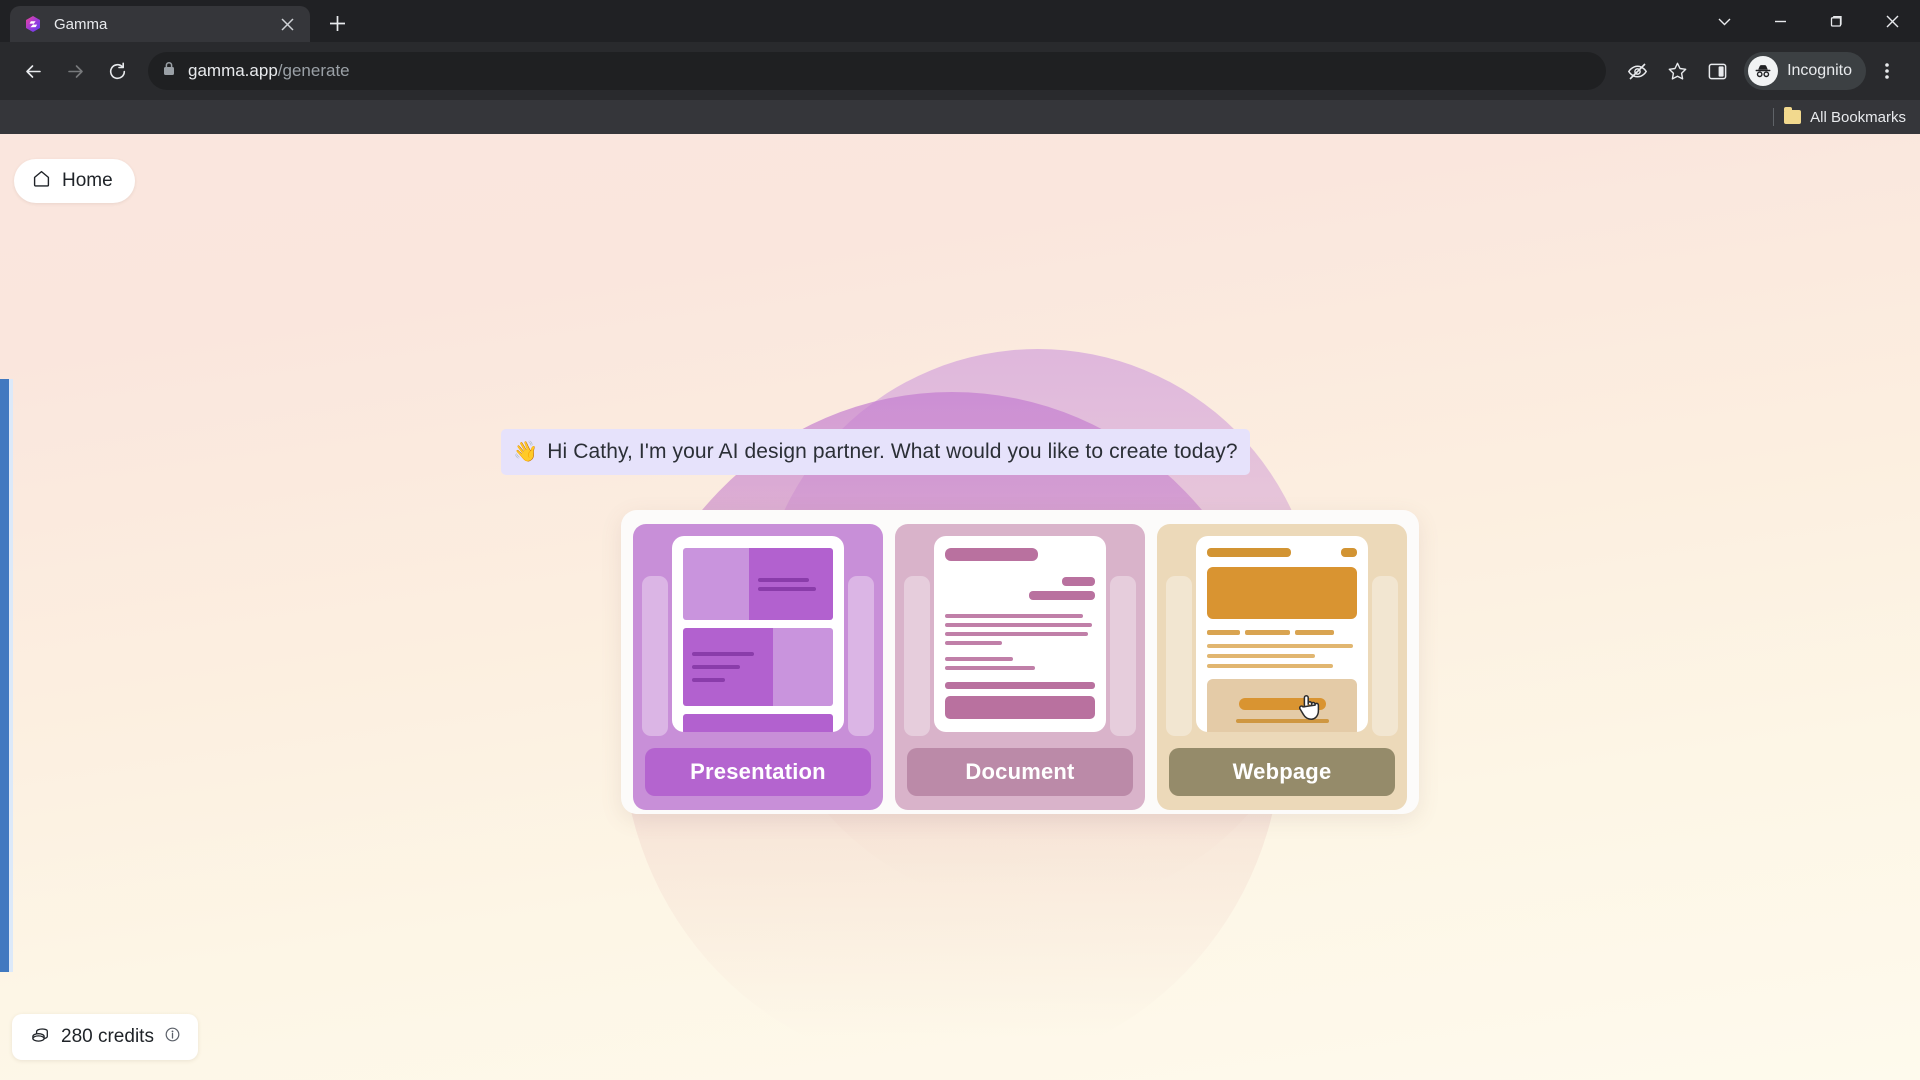 This screenshot has height=1080, width=1920. Describe the element at coordinates (169, 71) in the screenshot. I see `lock-icon` at that location.